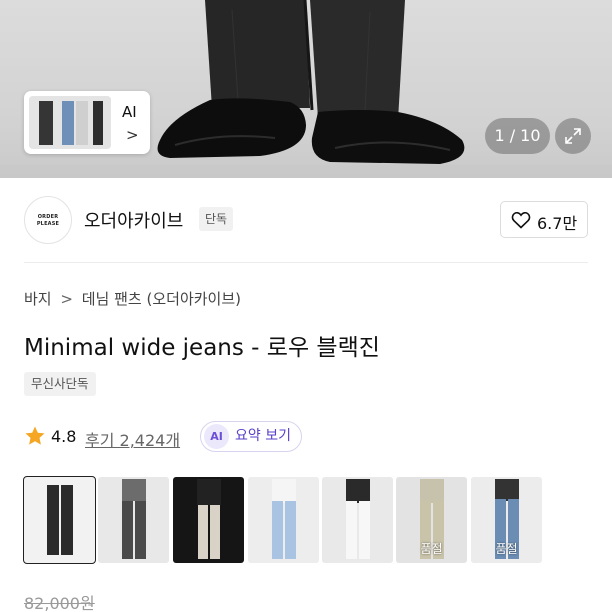 The width and height of the screenshot is (612, 612). I want to click on product-title: Minimal wide jeans - 로우 블랙진, so click(202, 348).